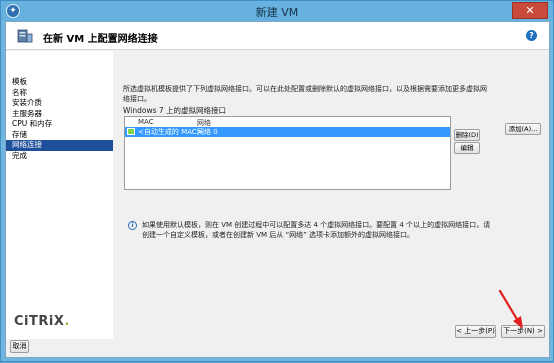 Image resolution: width=554 pixels, height=363 pixels. I want to click on wizard-step-item: 完成, so click(59, 156).